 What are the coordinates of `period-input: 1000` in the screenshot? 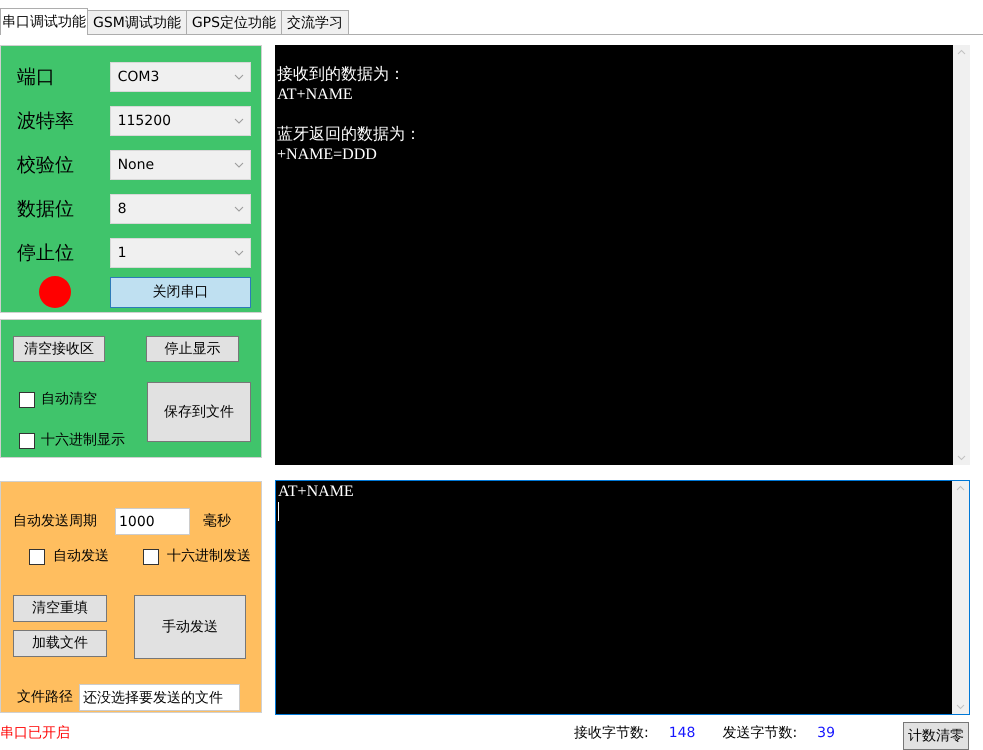 It's located at (152, 521).